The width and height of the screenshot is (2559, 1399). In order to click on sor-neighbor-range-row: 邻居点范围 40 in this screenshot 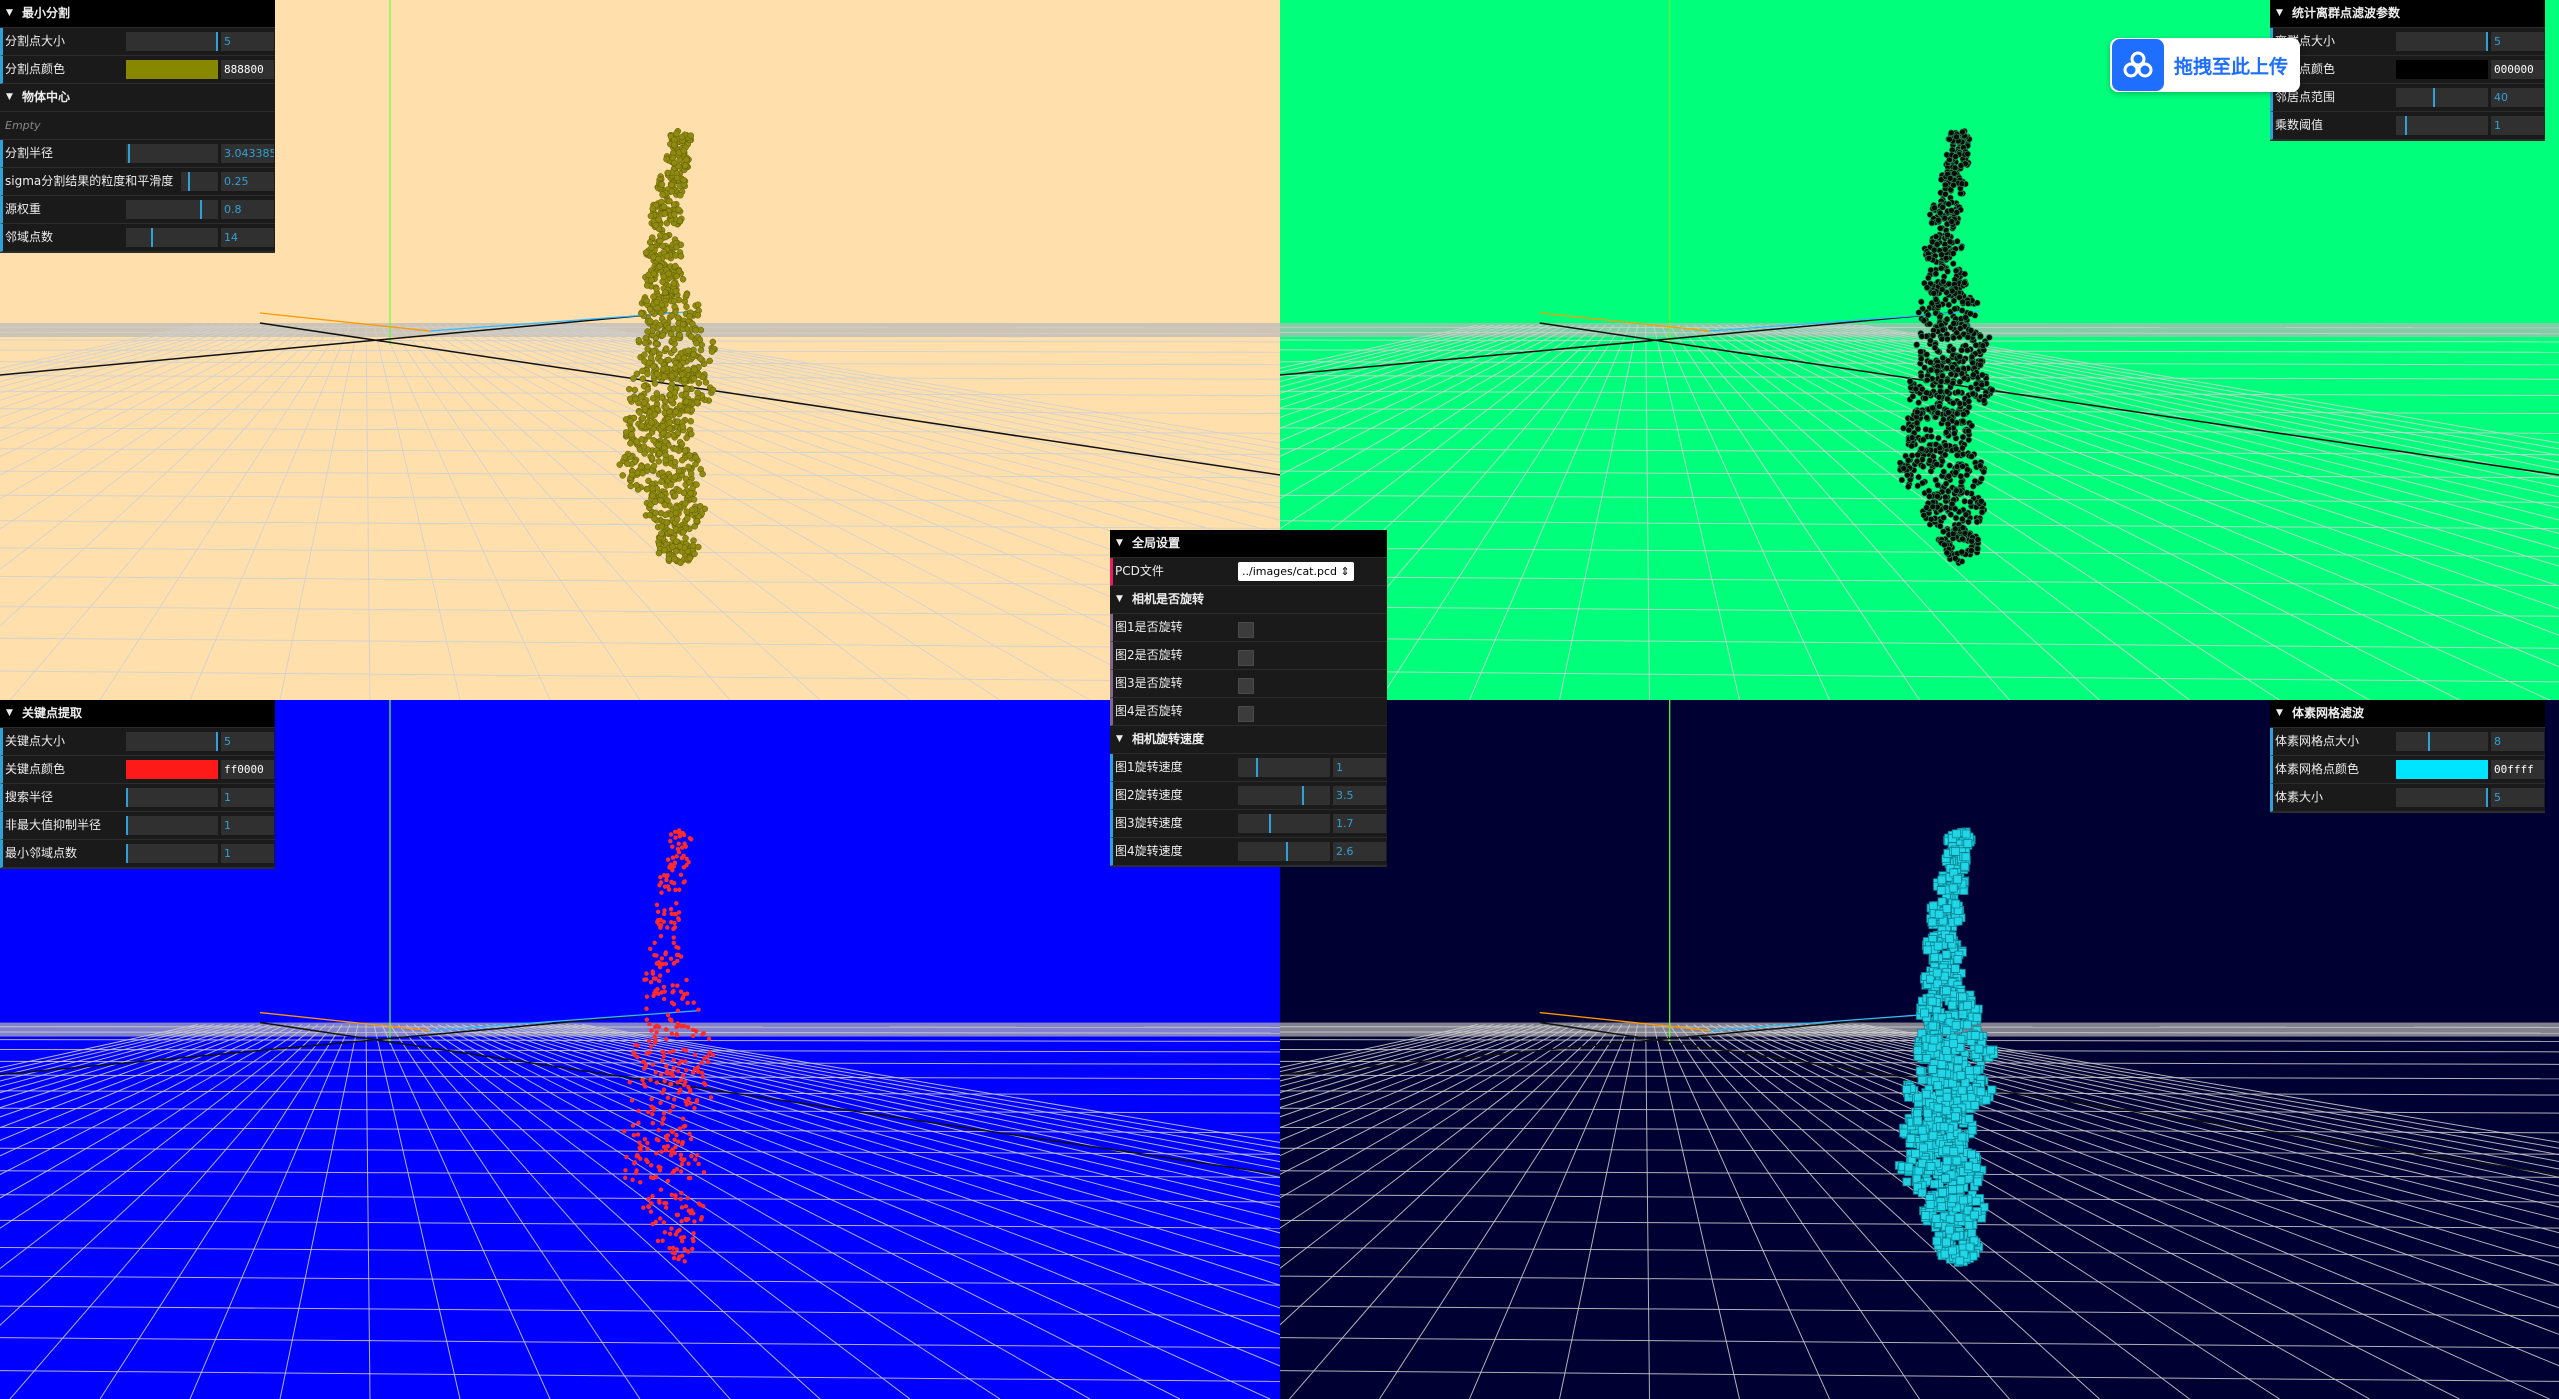, I will do `click(2407, 98)`.